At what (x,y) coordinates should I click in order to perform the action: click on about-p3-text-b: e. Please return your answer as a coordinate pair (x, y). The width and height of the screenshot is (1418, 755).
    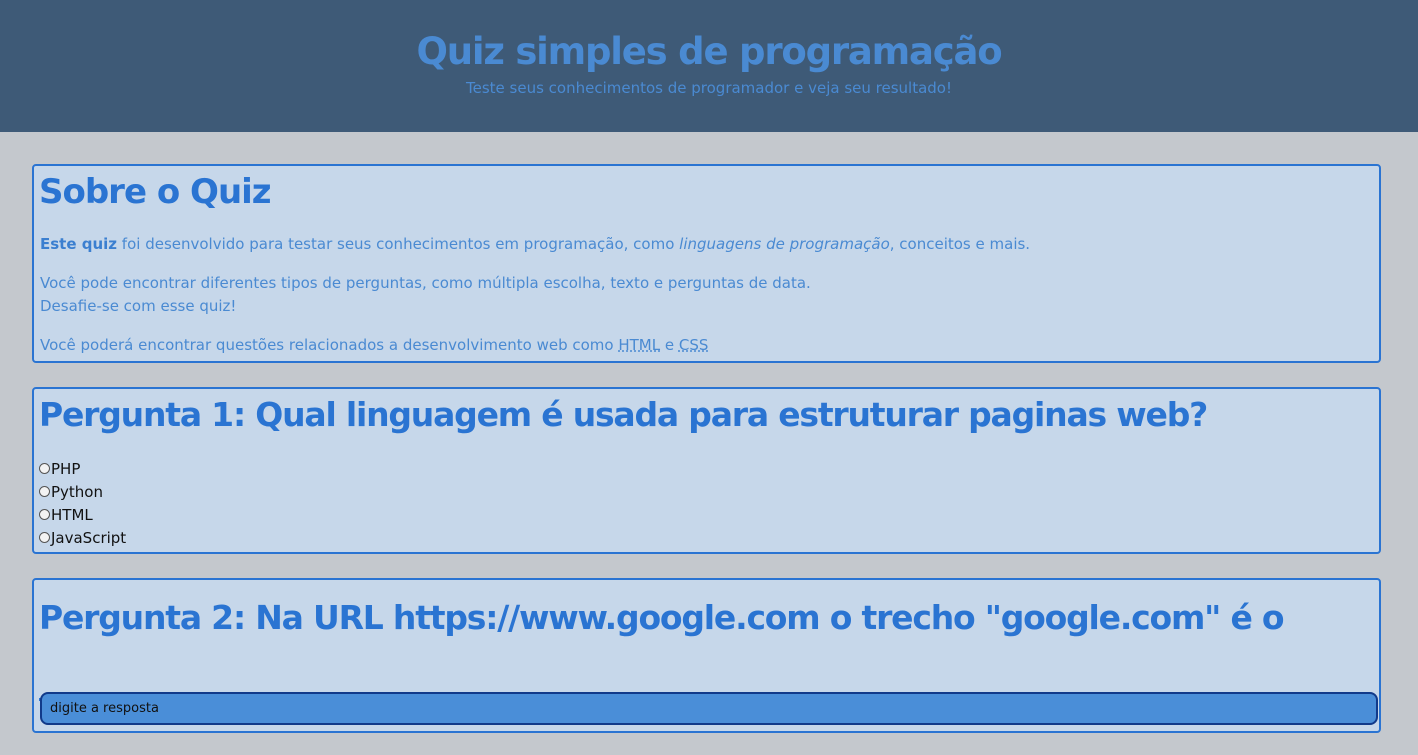
    Looking at the image, I should click on (669, 345).